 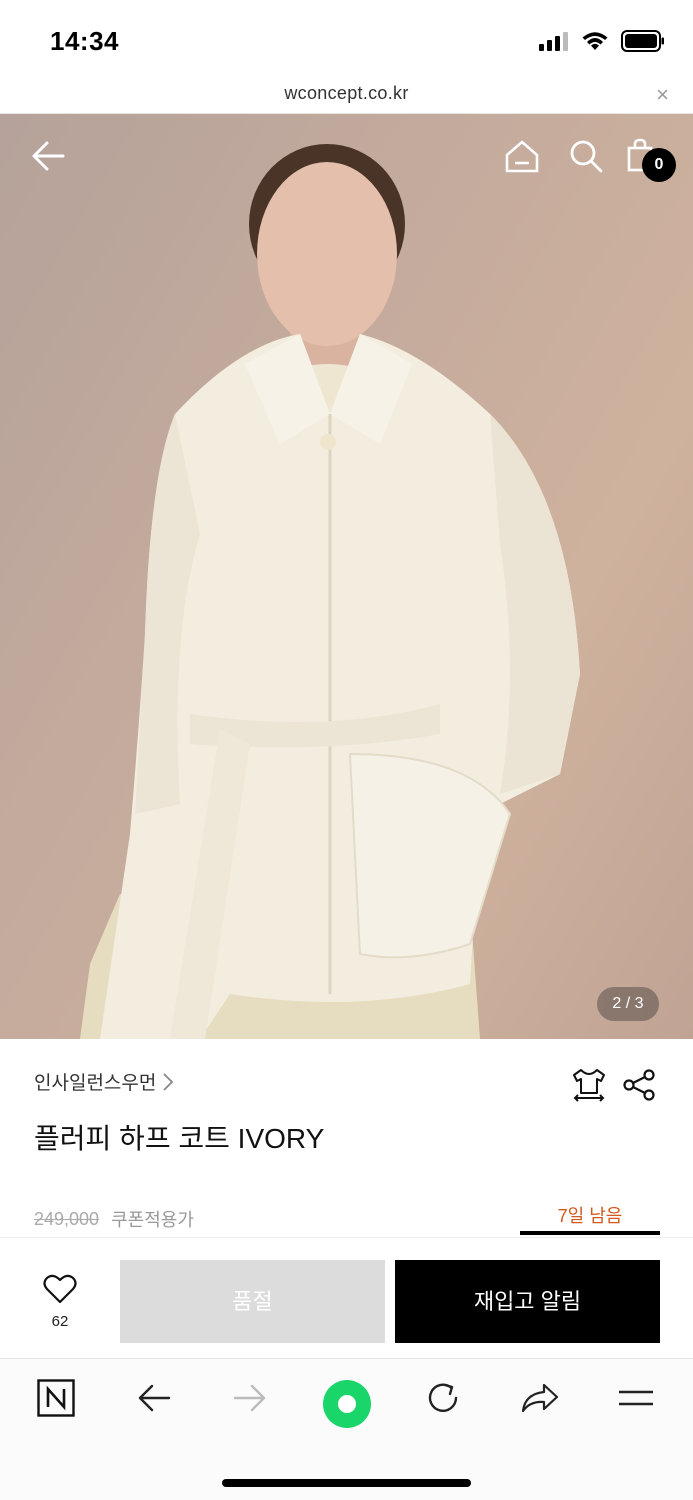 I want to click on url-bar: wconcept.co.kr ×, so click(x=346, y=98).